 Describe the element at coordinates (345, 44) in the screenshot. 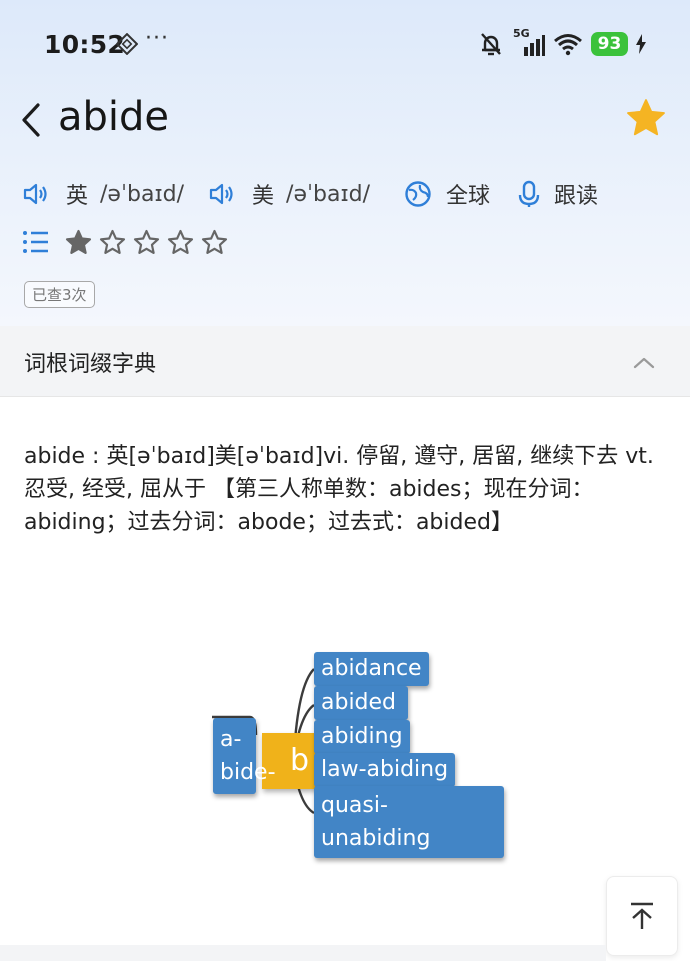

I see `status-bar: 10:52 ··· 5G 93` at that location.